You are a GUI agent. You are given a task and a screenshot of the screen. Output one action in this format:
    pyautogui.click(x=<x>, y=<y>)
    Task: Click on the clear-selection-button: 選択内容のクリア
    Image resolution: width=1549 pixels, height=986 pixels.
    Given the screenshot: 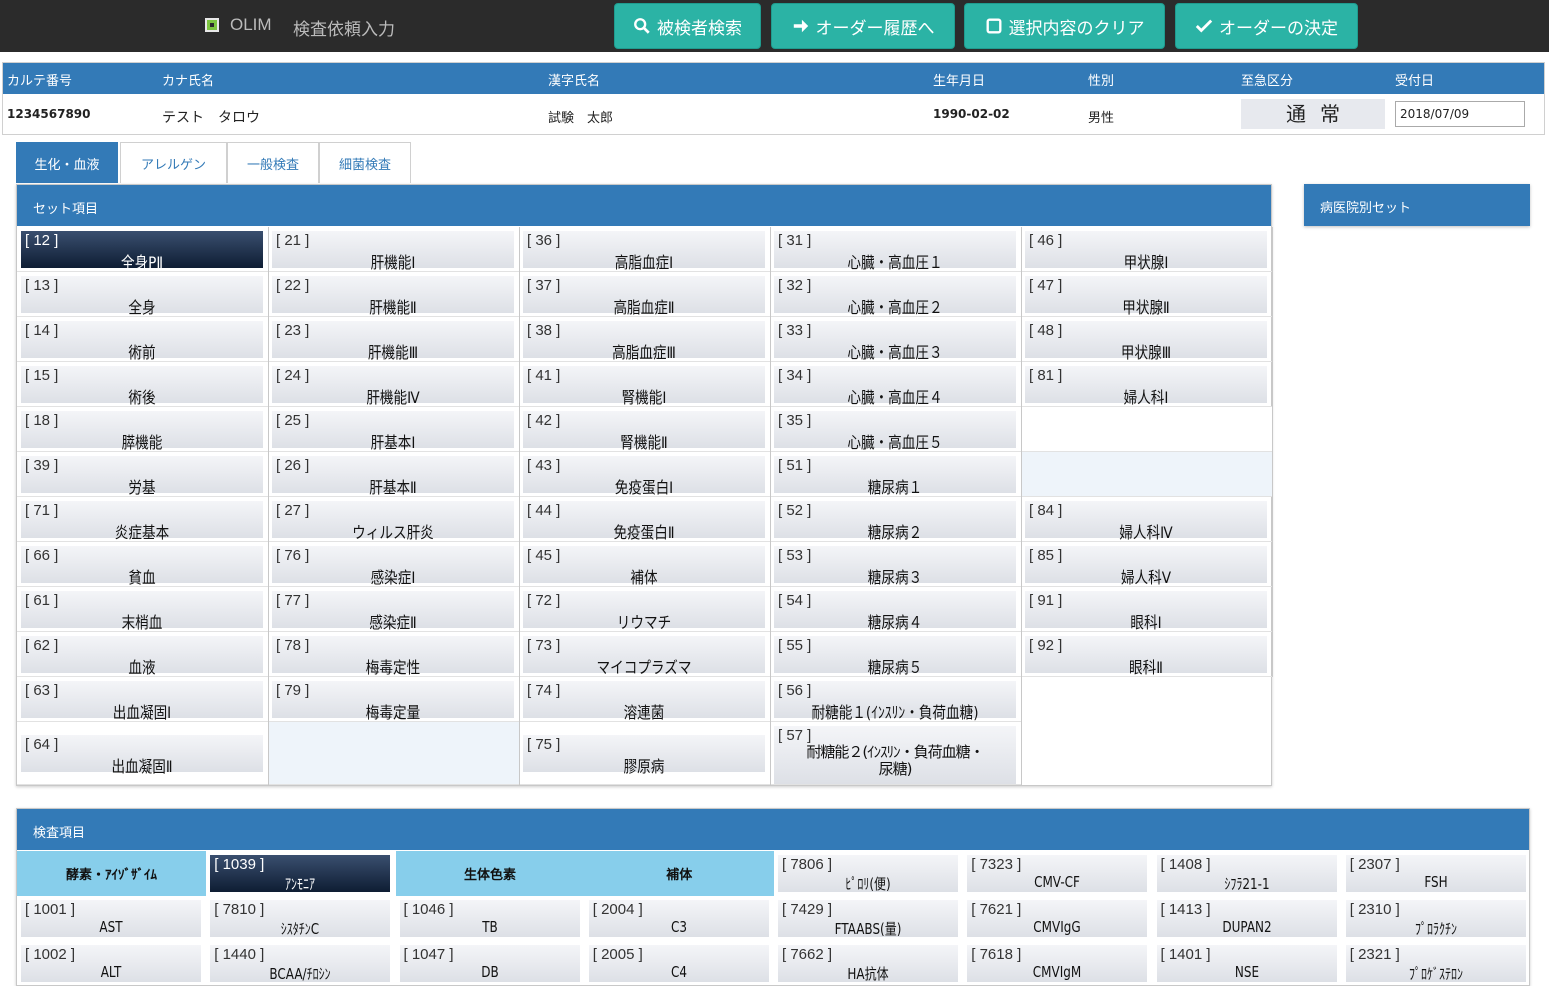 What is the action you would take?
    pyautogui.click(x=1064, y=26)
    